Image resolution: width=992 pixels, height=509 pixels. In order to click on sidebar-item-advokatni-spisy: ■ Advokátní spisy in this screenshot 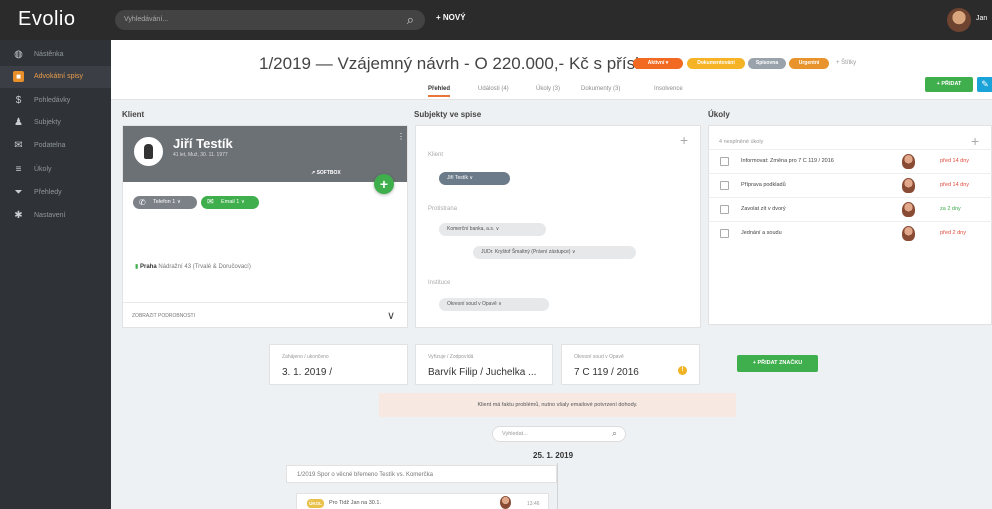, I will do `click(55, 77)`.